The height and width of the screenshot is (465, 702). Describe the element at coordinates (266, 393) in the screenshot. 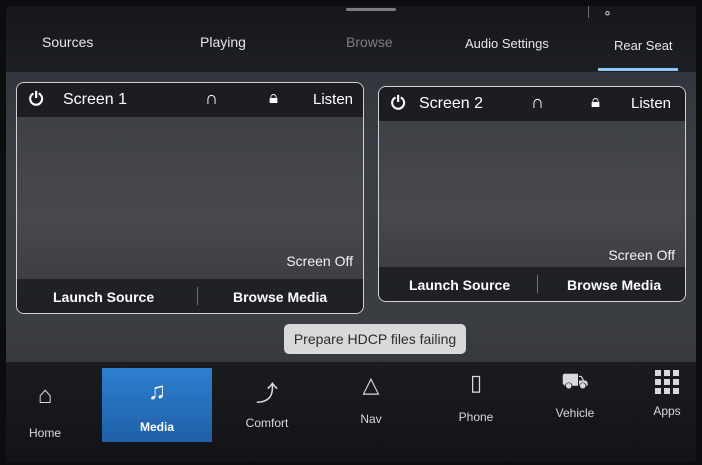

I see `seat-icon: ⤴` at that location.